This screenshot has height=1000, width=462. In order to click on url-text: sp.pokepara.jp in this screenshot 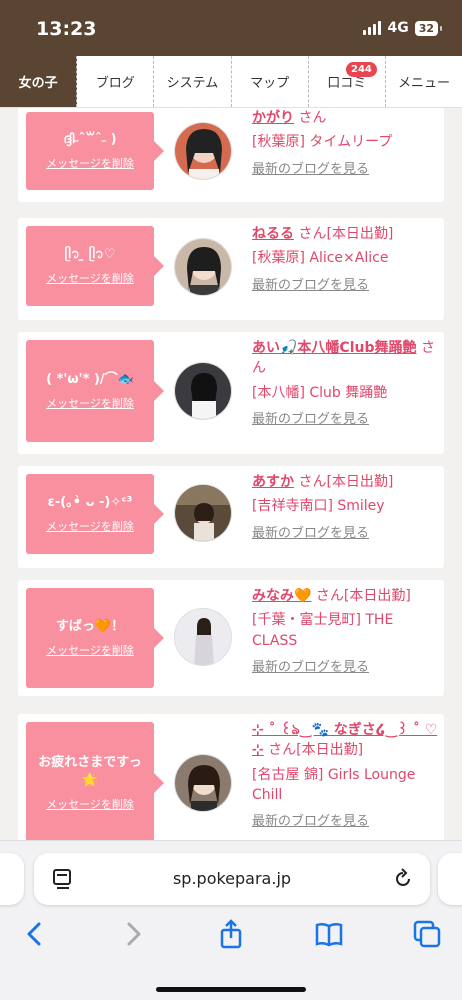, I will do `click(232, 878)`.